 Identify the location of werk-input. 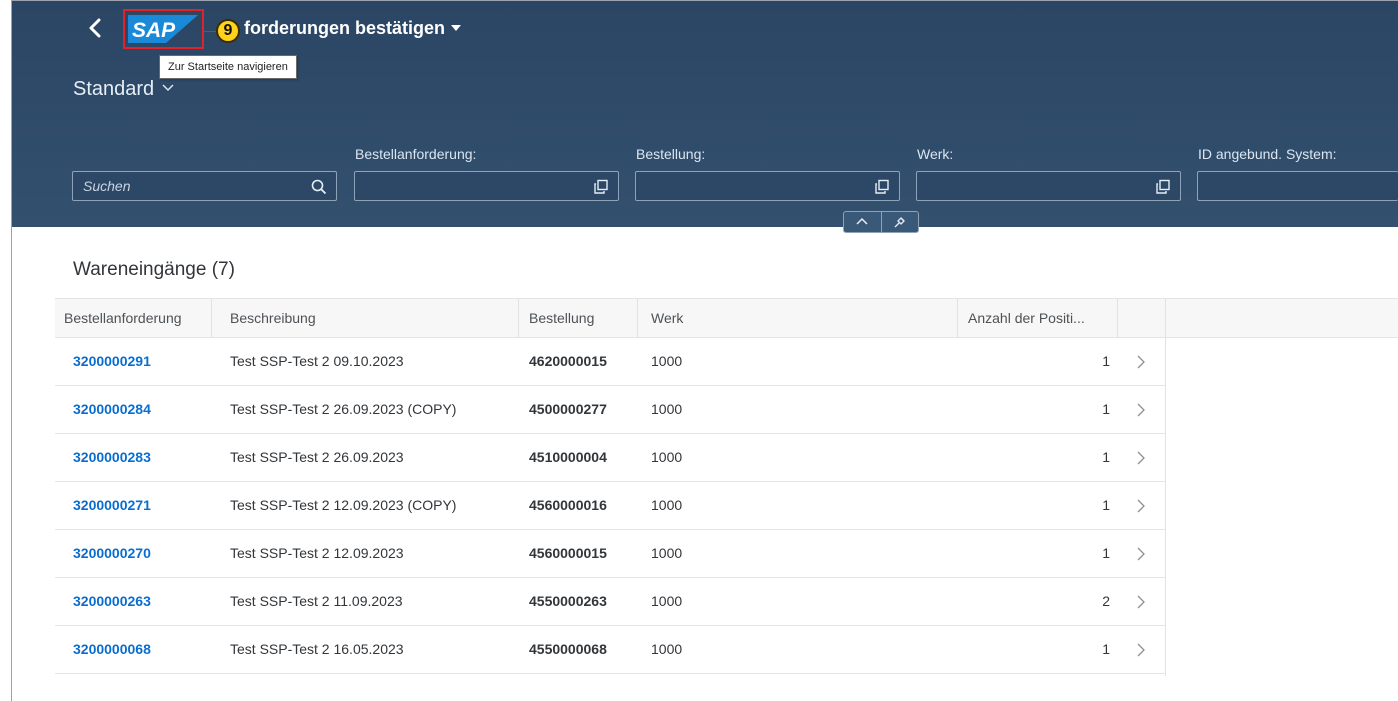
(1048, 186).